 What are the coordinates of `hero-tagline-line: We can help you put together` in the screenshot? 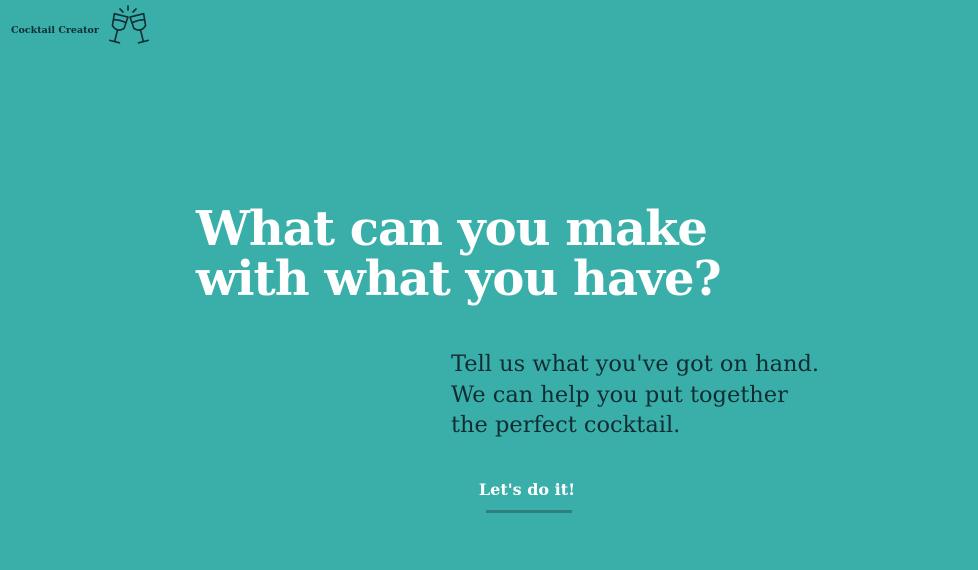 It's located at (619, 394).